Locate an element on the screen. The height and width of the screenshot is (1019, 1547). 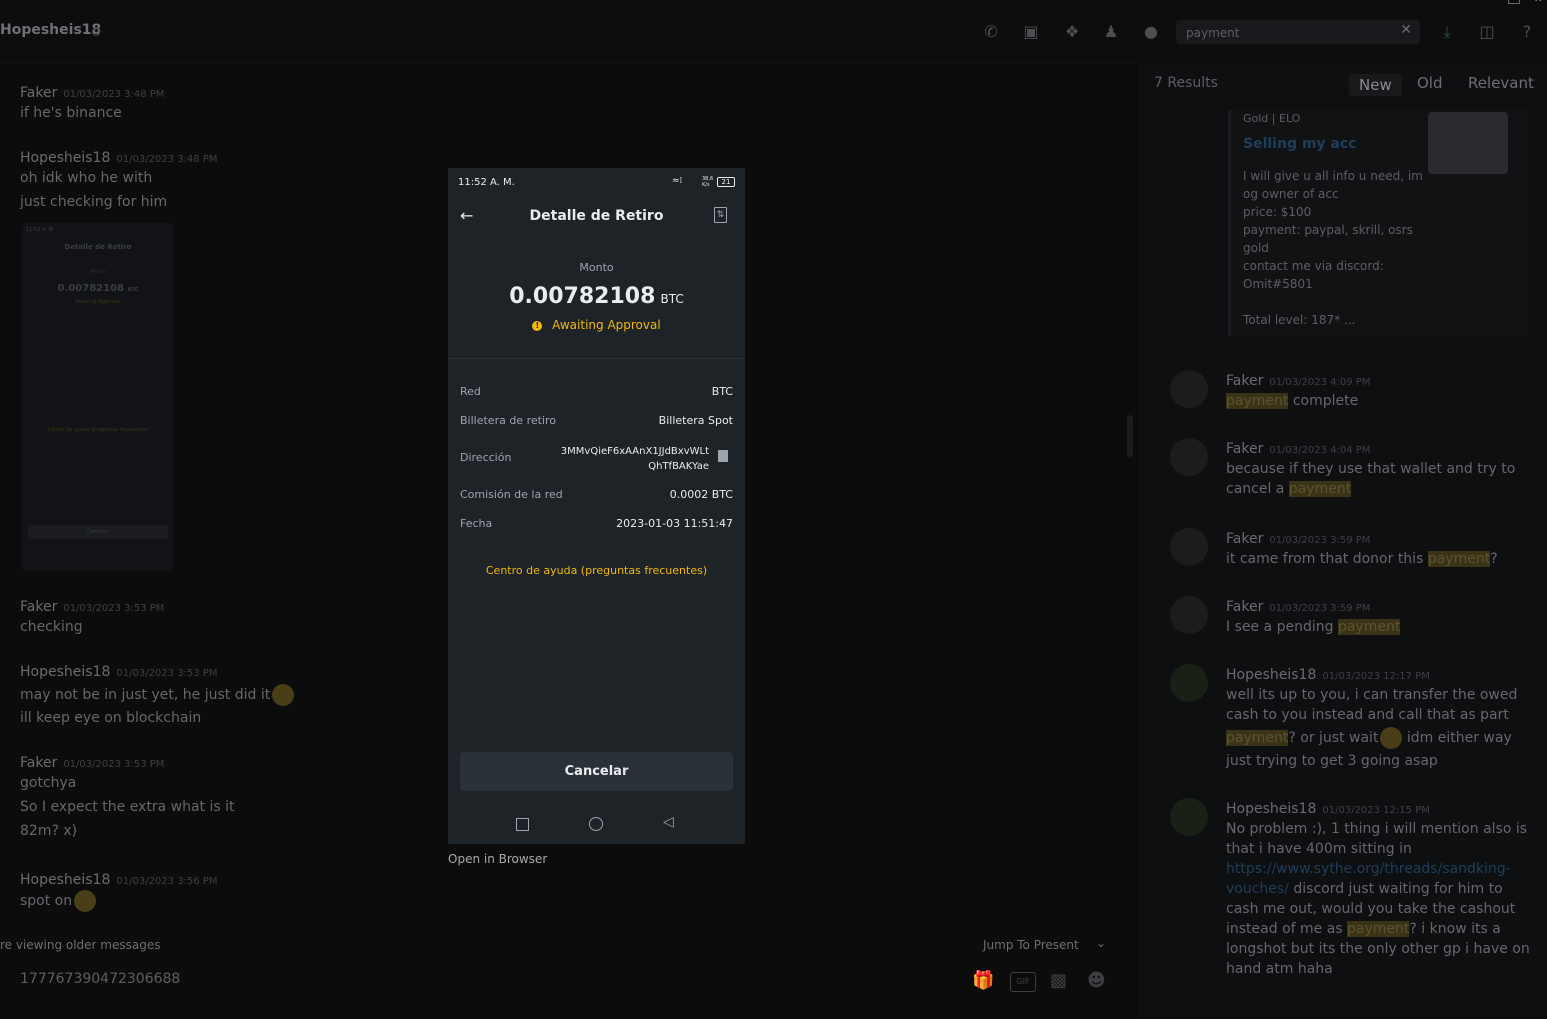
help-icon: ? is located at coordinates (1527, 32).